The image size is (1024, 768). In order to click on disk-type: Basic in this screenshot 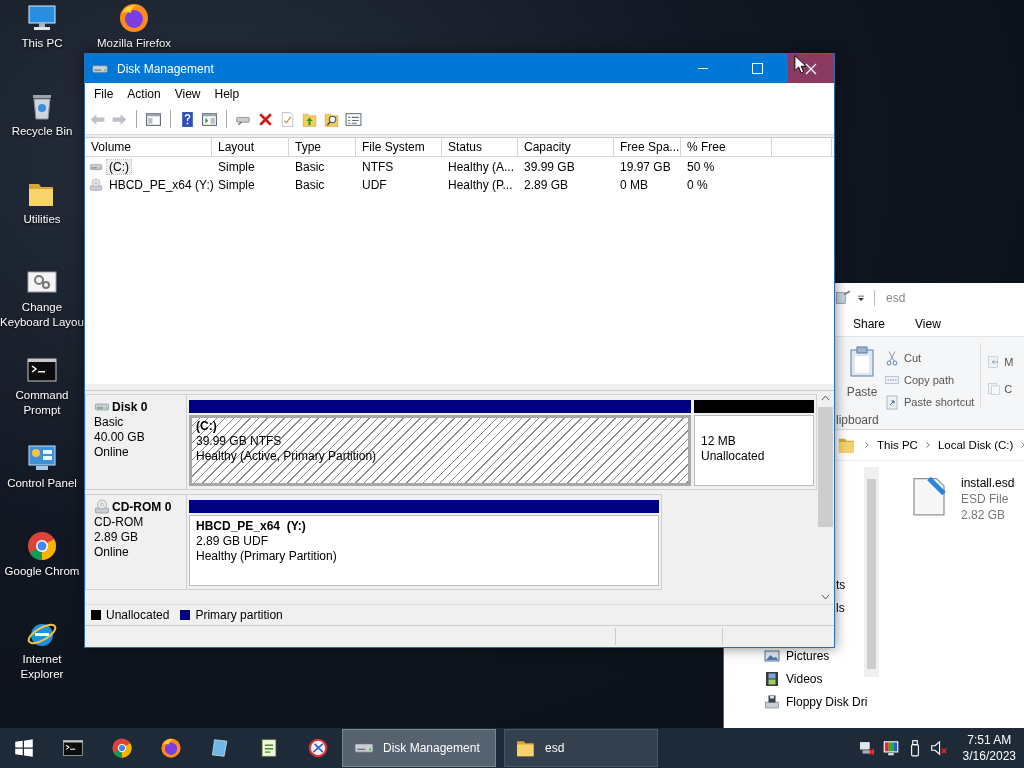, I will do `click(109, 422)`.